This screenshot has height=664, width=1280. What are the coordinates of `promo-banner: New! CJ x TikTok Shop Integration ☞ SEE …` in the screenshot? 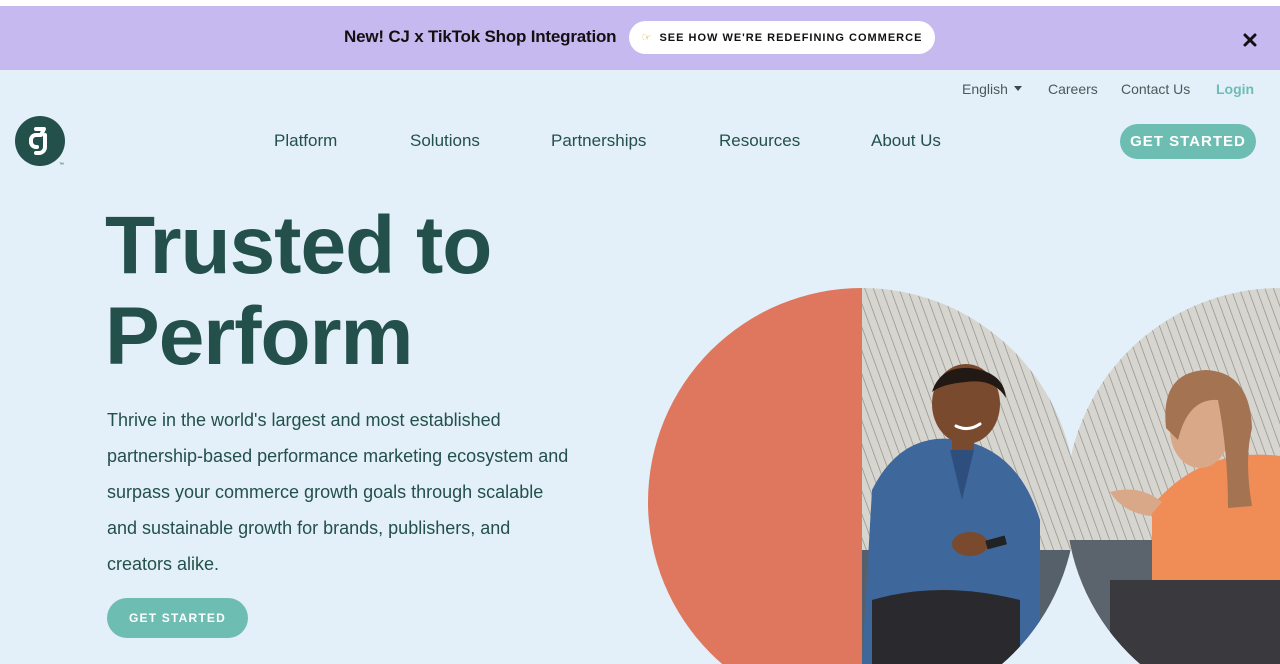 It's located at (640, 38).